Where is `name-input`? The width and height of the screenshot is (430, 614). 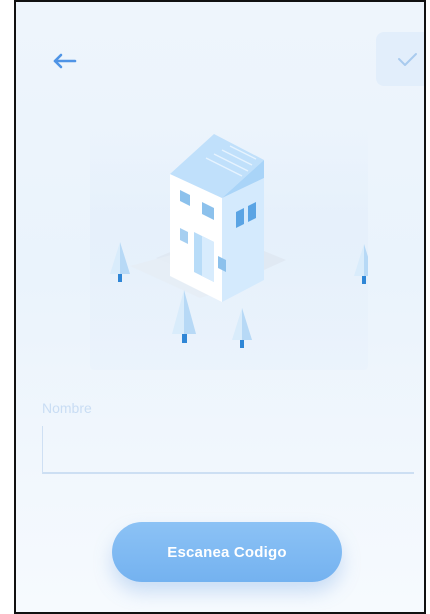 name-input is located at coordinates (228, 450).